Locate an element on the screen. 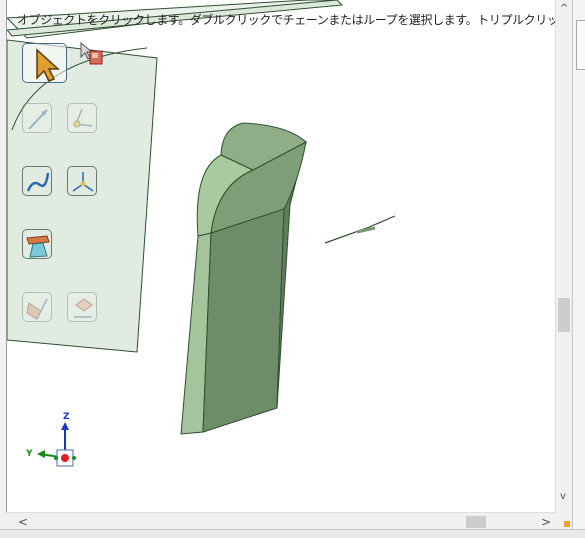  select-point-button is located at coordinates (82, 181).